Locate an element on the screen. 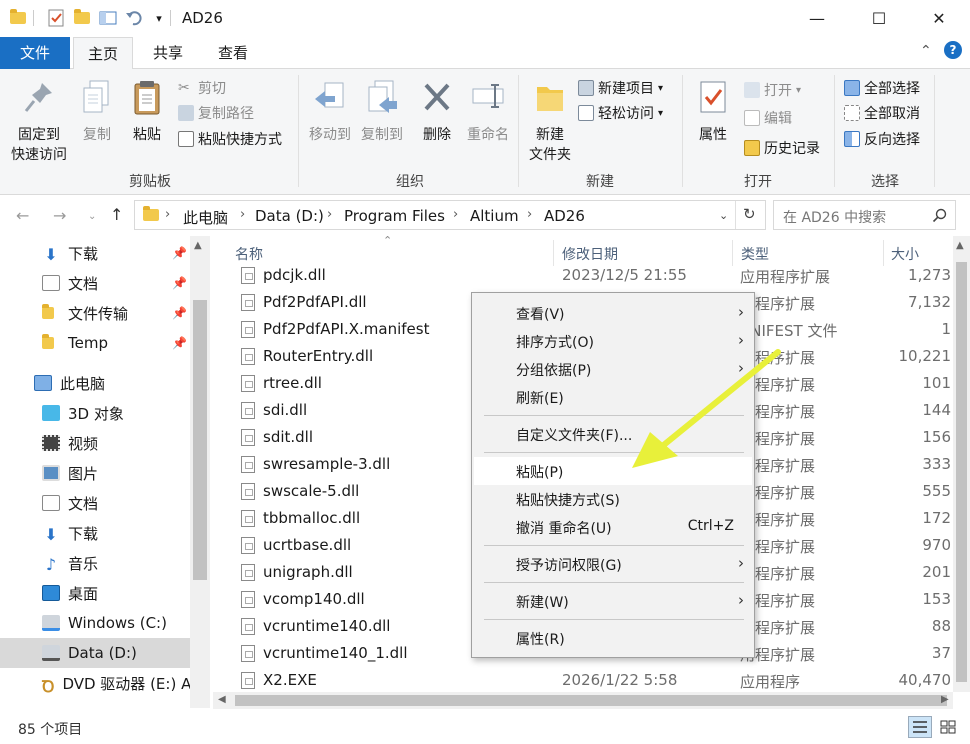 The width and height of the screenshot is (970, 744). open-button: 打开 ▾ is located at coordinates (772, 90).